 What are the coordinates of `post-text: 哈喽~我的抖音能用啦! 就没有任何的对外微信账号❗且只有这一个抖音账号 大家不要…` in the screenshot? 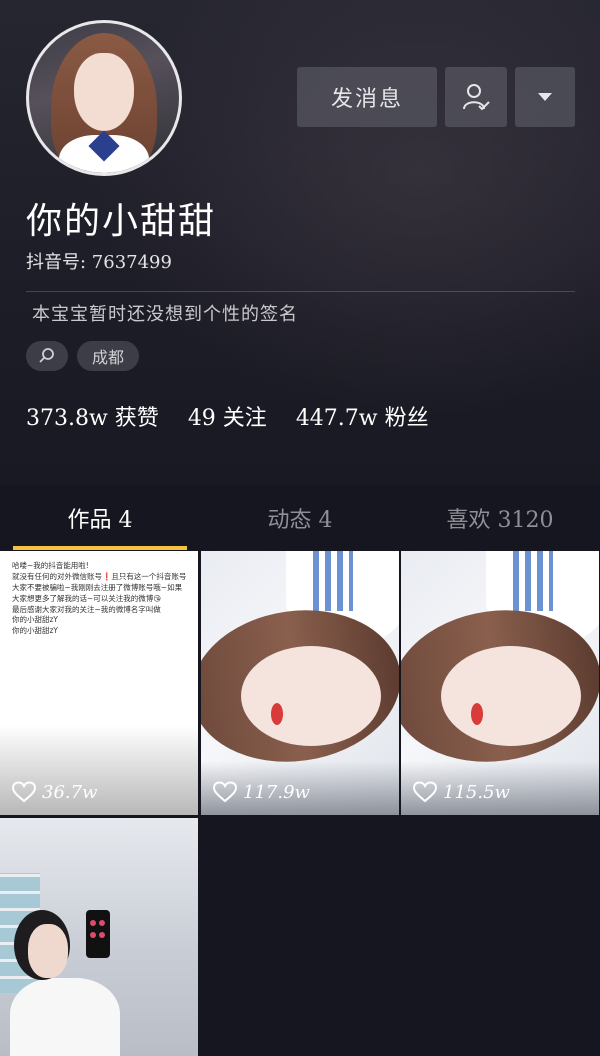 It's located at (99, 598).